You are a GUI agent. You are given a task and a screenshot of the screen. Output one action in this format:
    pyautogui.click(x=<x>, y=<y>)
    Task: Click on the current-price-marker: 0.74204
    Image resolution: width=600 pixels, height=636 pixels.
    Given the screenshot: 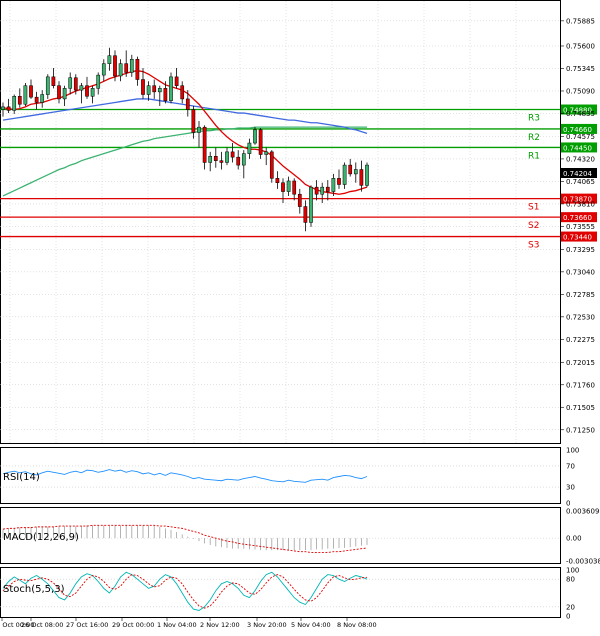 What is the action you would take?
    pyautogui.click(x=579, y=173)
    